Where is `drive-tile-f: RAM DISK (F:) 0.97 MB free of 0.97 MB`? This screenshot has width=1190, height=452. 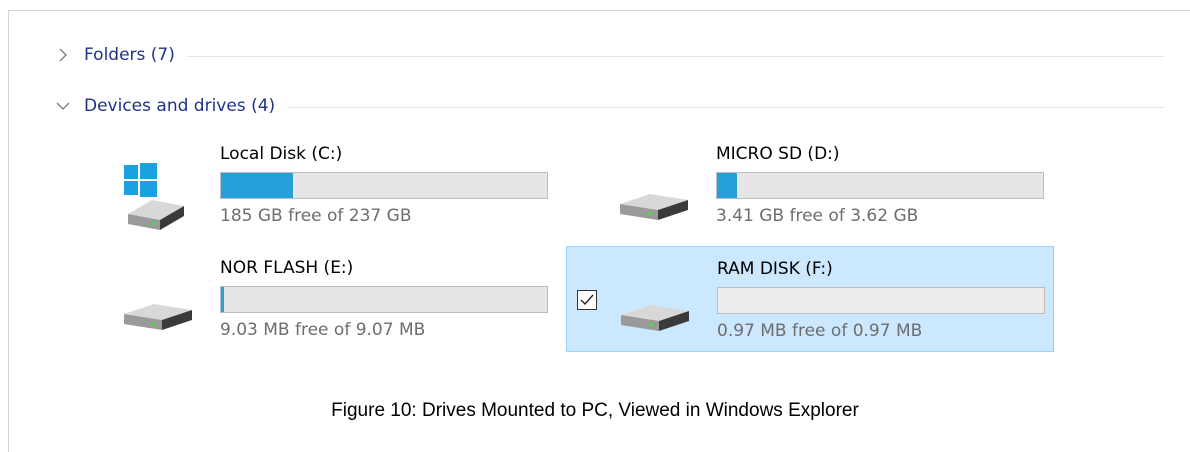 drive-tile-f: RAM DISK (F:) 0.97 MB free of 0.97 MB is located at coordinates (810, 299).